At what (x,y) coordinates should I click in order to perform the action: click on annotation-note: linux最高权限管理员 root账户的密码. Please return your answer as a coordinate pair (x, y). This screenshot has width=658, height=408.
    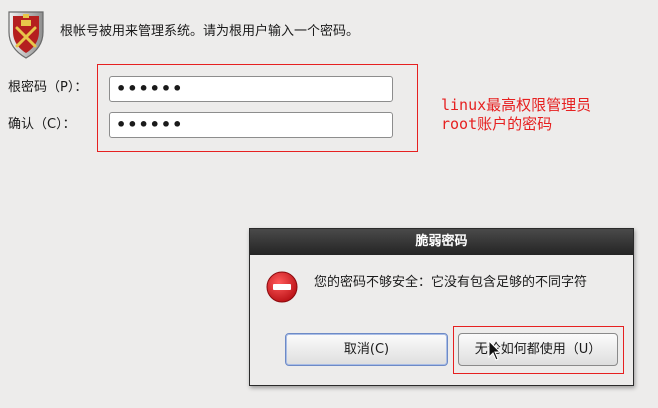
    Looking at the image, I should click on (516, 114).